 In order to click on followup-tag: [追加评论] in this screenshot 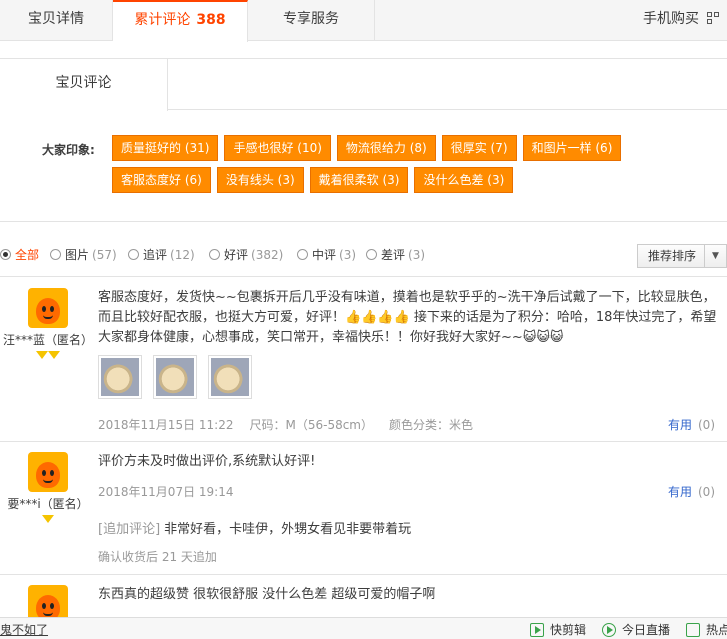, I will do `click(129, 529)`.